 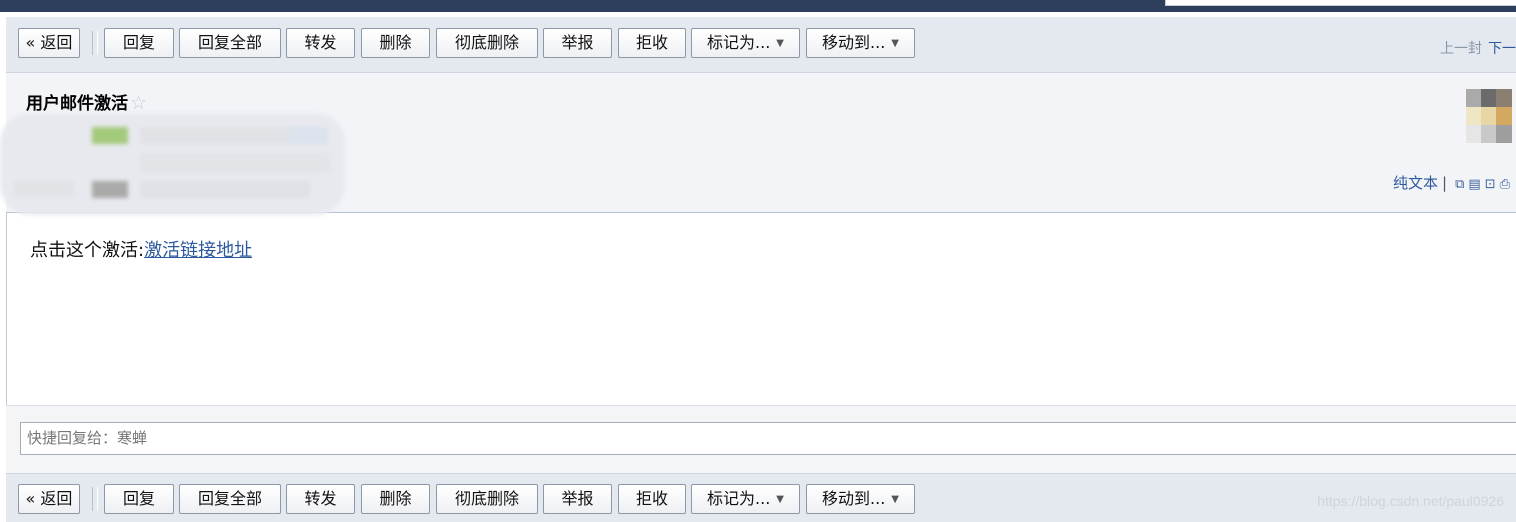 What do you see at coordinates (138, 103) in the screenshot?
I see `star-icon: ☆` at bounding box center [138, 103].